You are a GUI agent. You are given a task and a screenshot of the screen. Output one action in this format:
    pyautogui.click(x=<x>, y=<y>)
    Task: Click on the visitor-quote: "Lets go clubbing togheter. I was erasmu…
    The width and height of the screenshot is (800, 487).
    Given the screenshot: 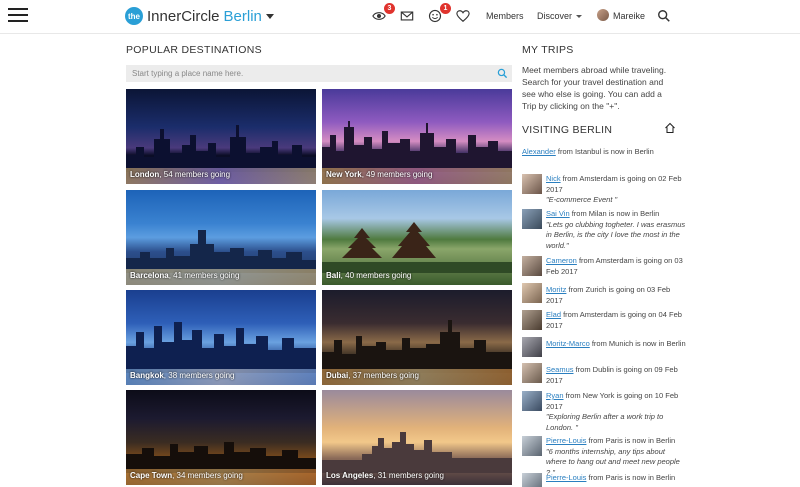 What is the action you would take?
    pyautogui.click(x=616, y=234)
    